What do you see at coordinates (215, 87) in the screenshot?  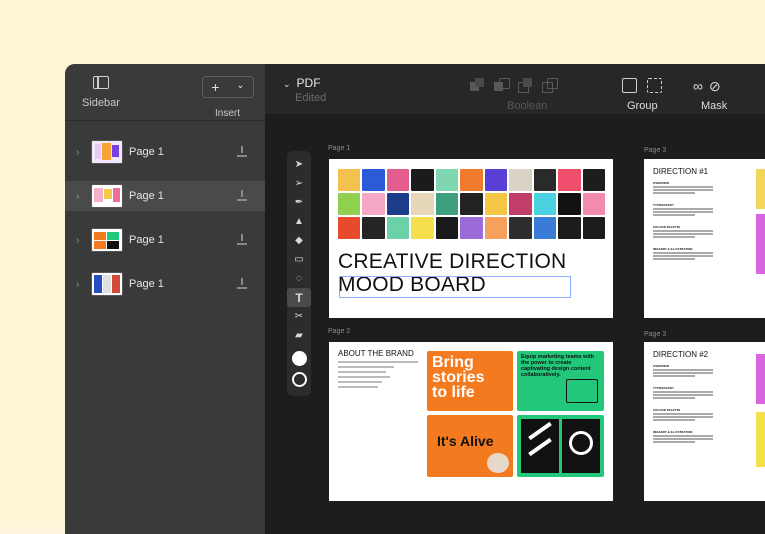 I see `plus-icon: +` at bounding box center [215, 87].